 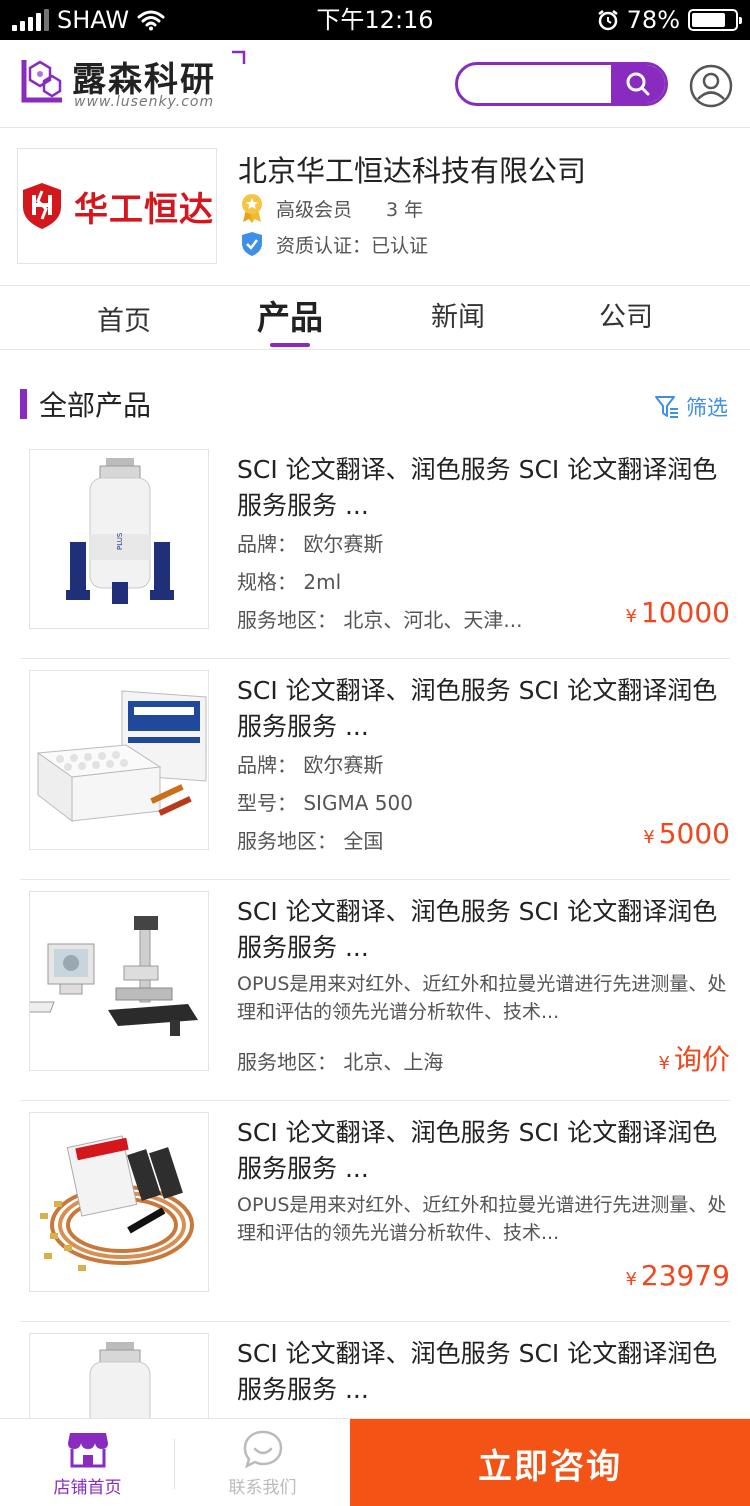 I want to click on search-bar, so click(x=561, y=84).